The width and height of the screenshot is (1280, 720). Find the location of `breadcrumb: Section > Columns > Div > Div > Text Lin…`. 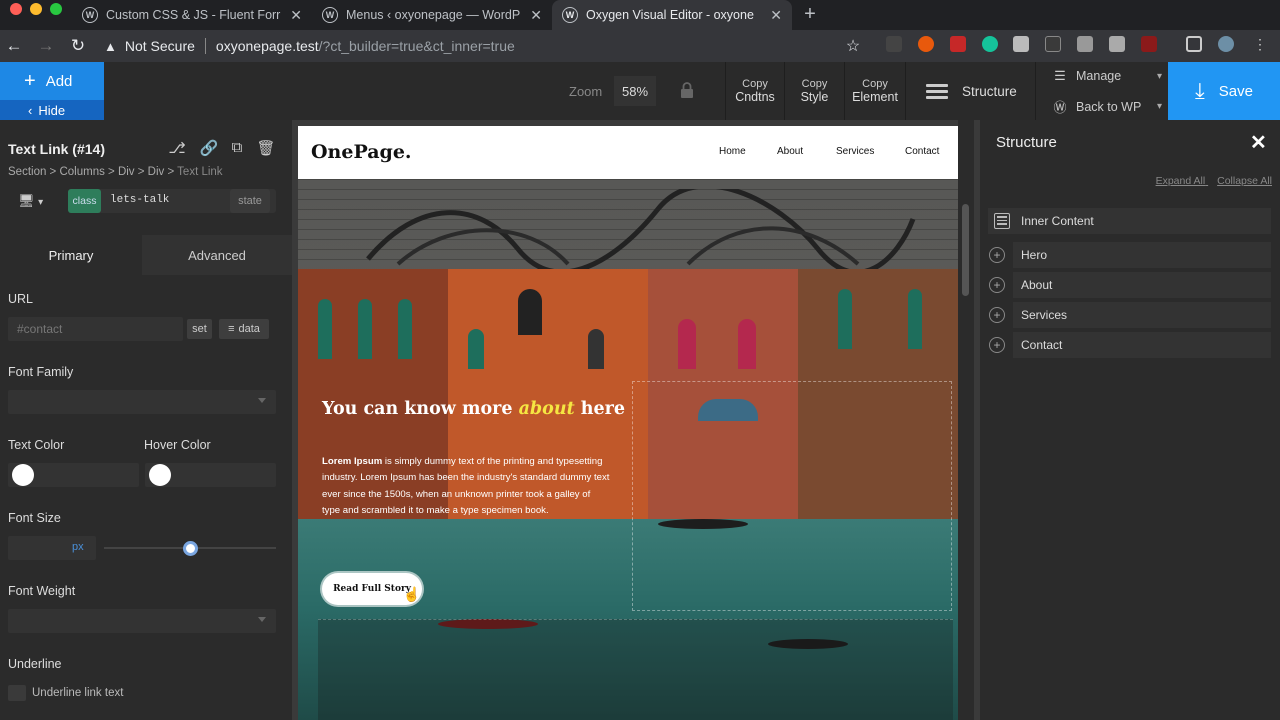

breadcrumb: Section > Columns > Div > Div > Text Lin… is located at coordinates (115, 172).